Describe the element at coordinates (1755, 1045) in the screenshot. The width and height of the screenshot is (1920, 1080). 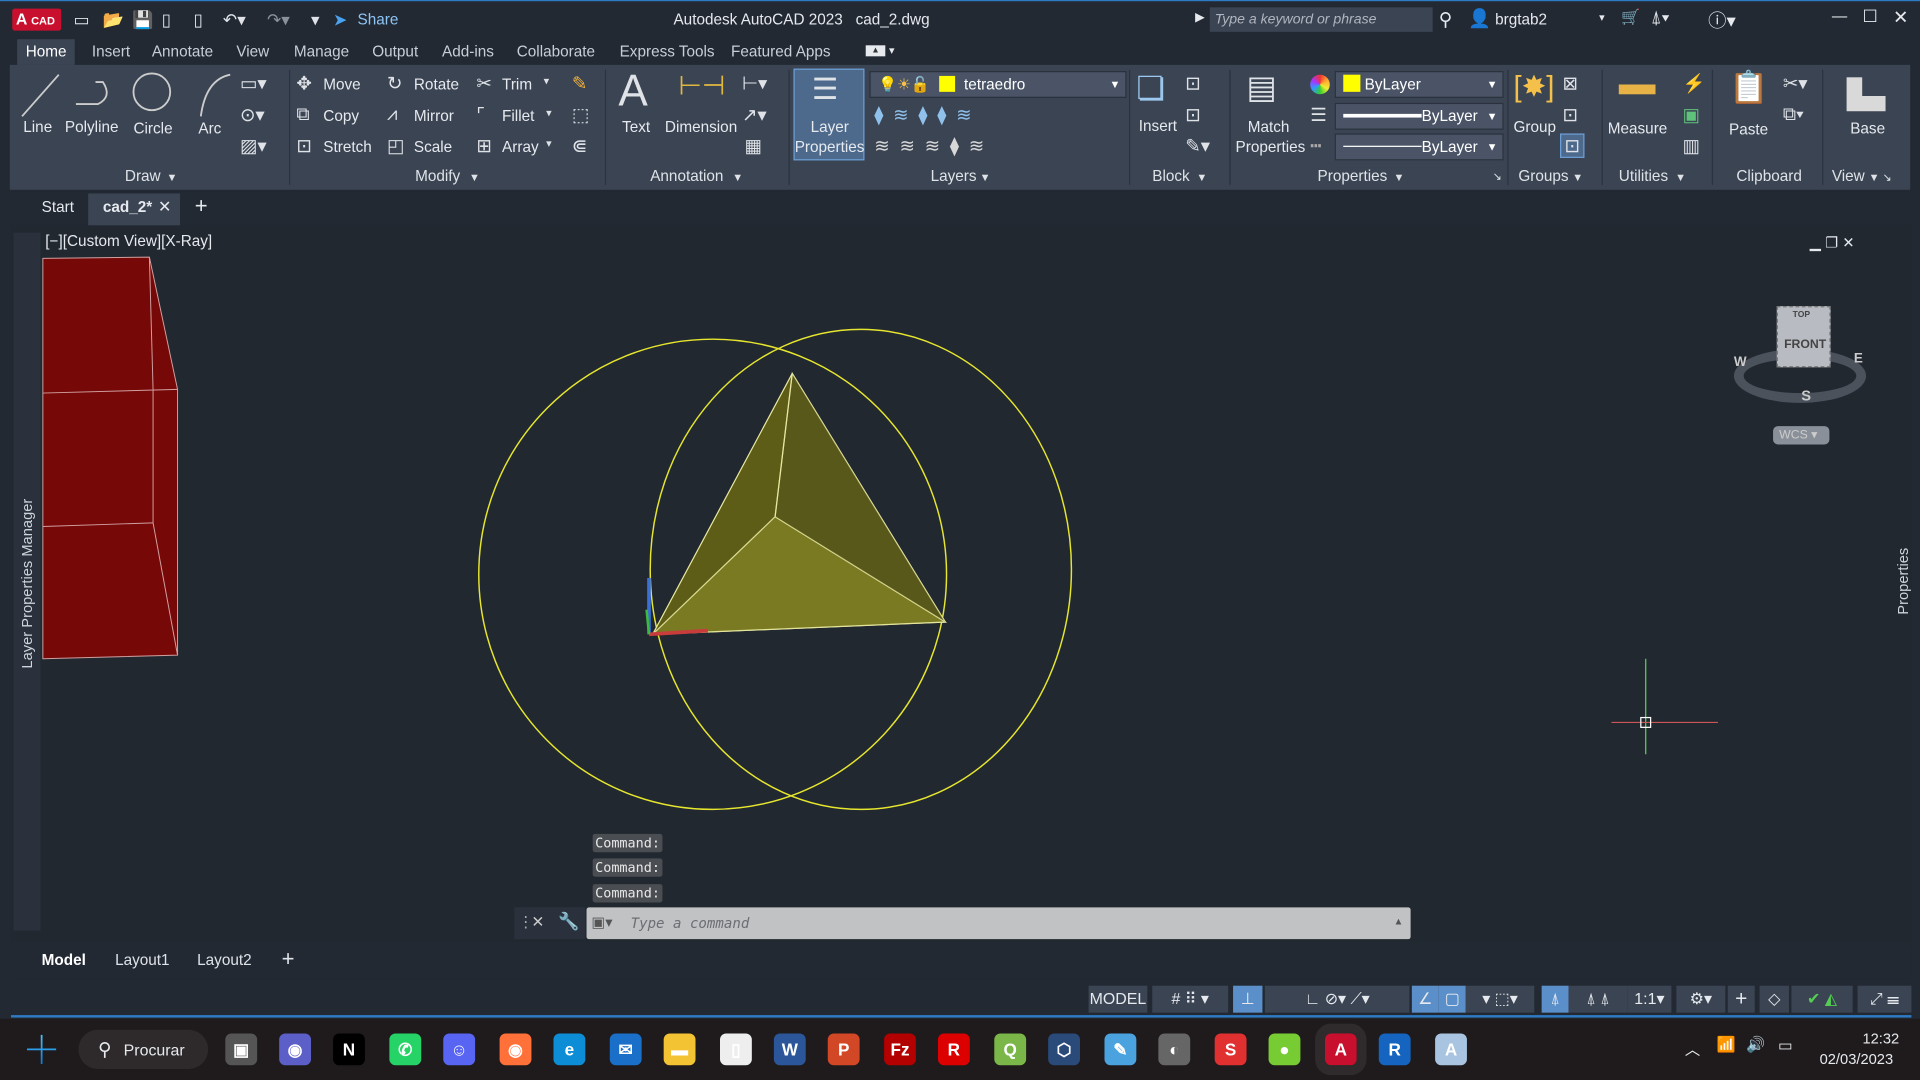
I see `volume-icon: 🔊` at that location.